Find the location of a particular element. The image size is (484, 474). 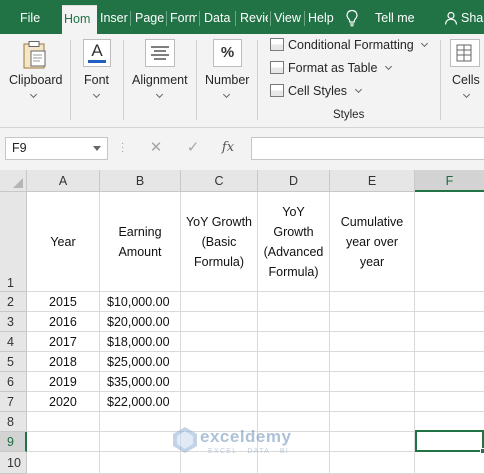

row-header-1: 1 is located at coordinates (13, 242).